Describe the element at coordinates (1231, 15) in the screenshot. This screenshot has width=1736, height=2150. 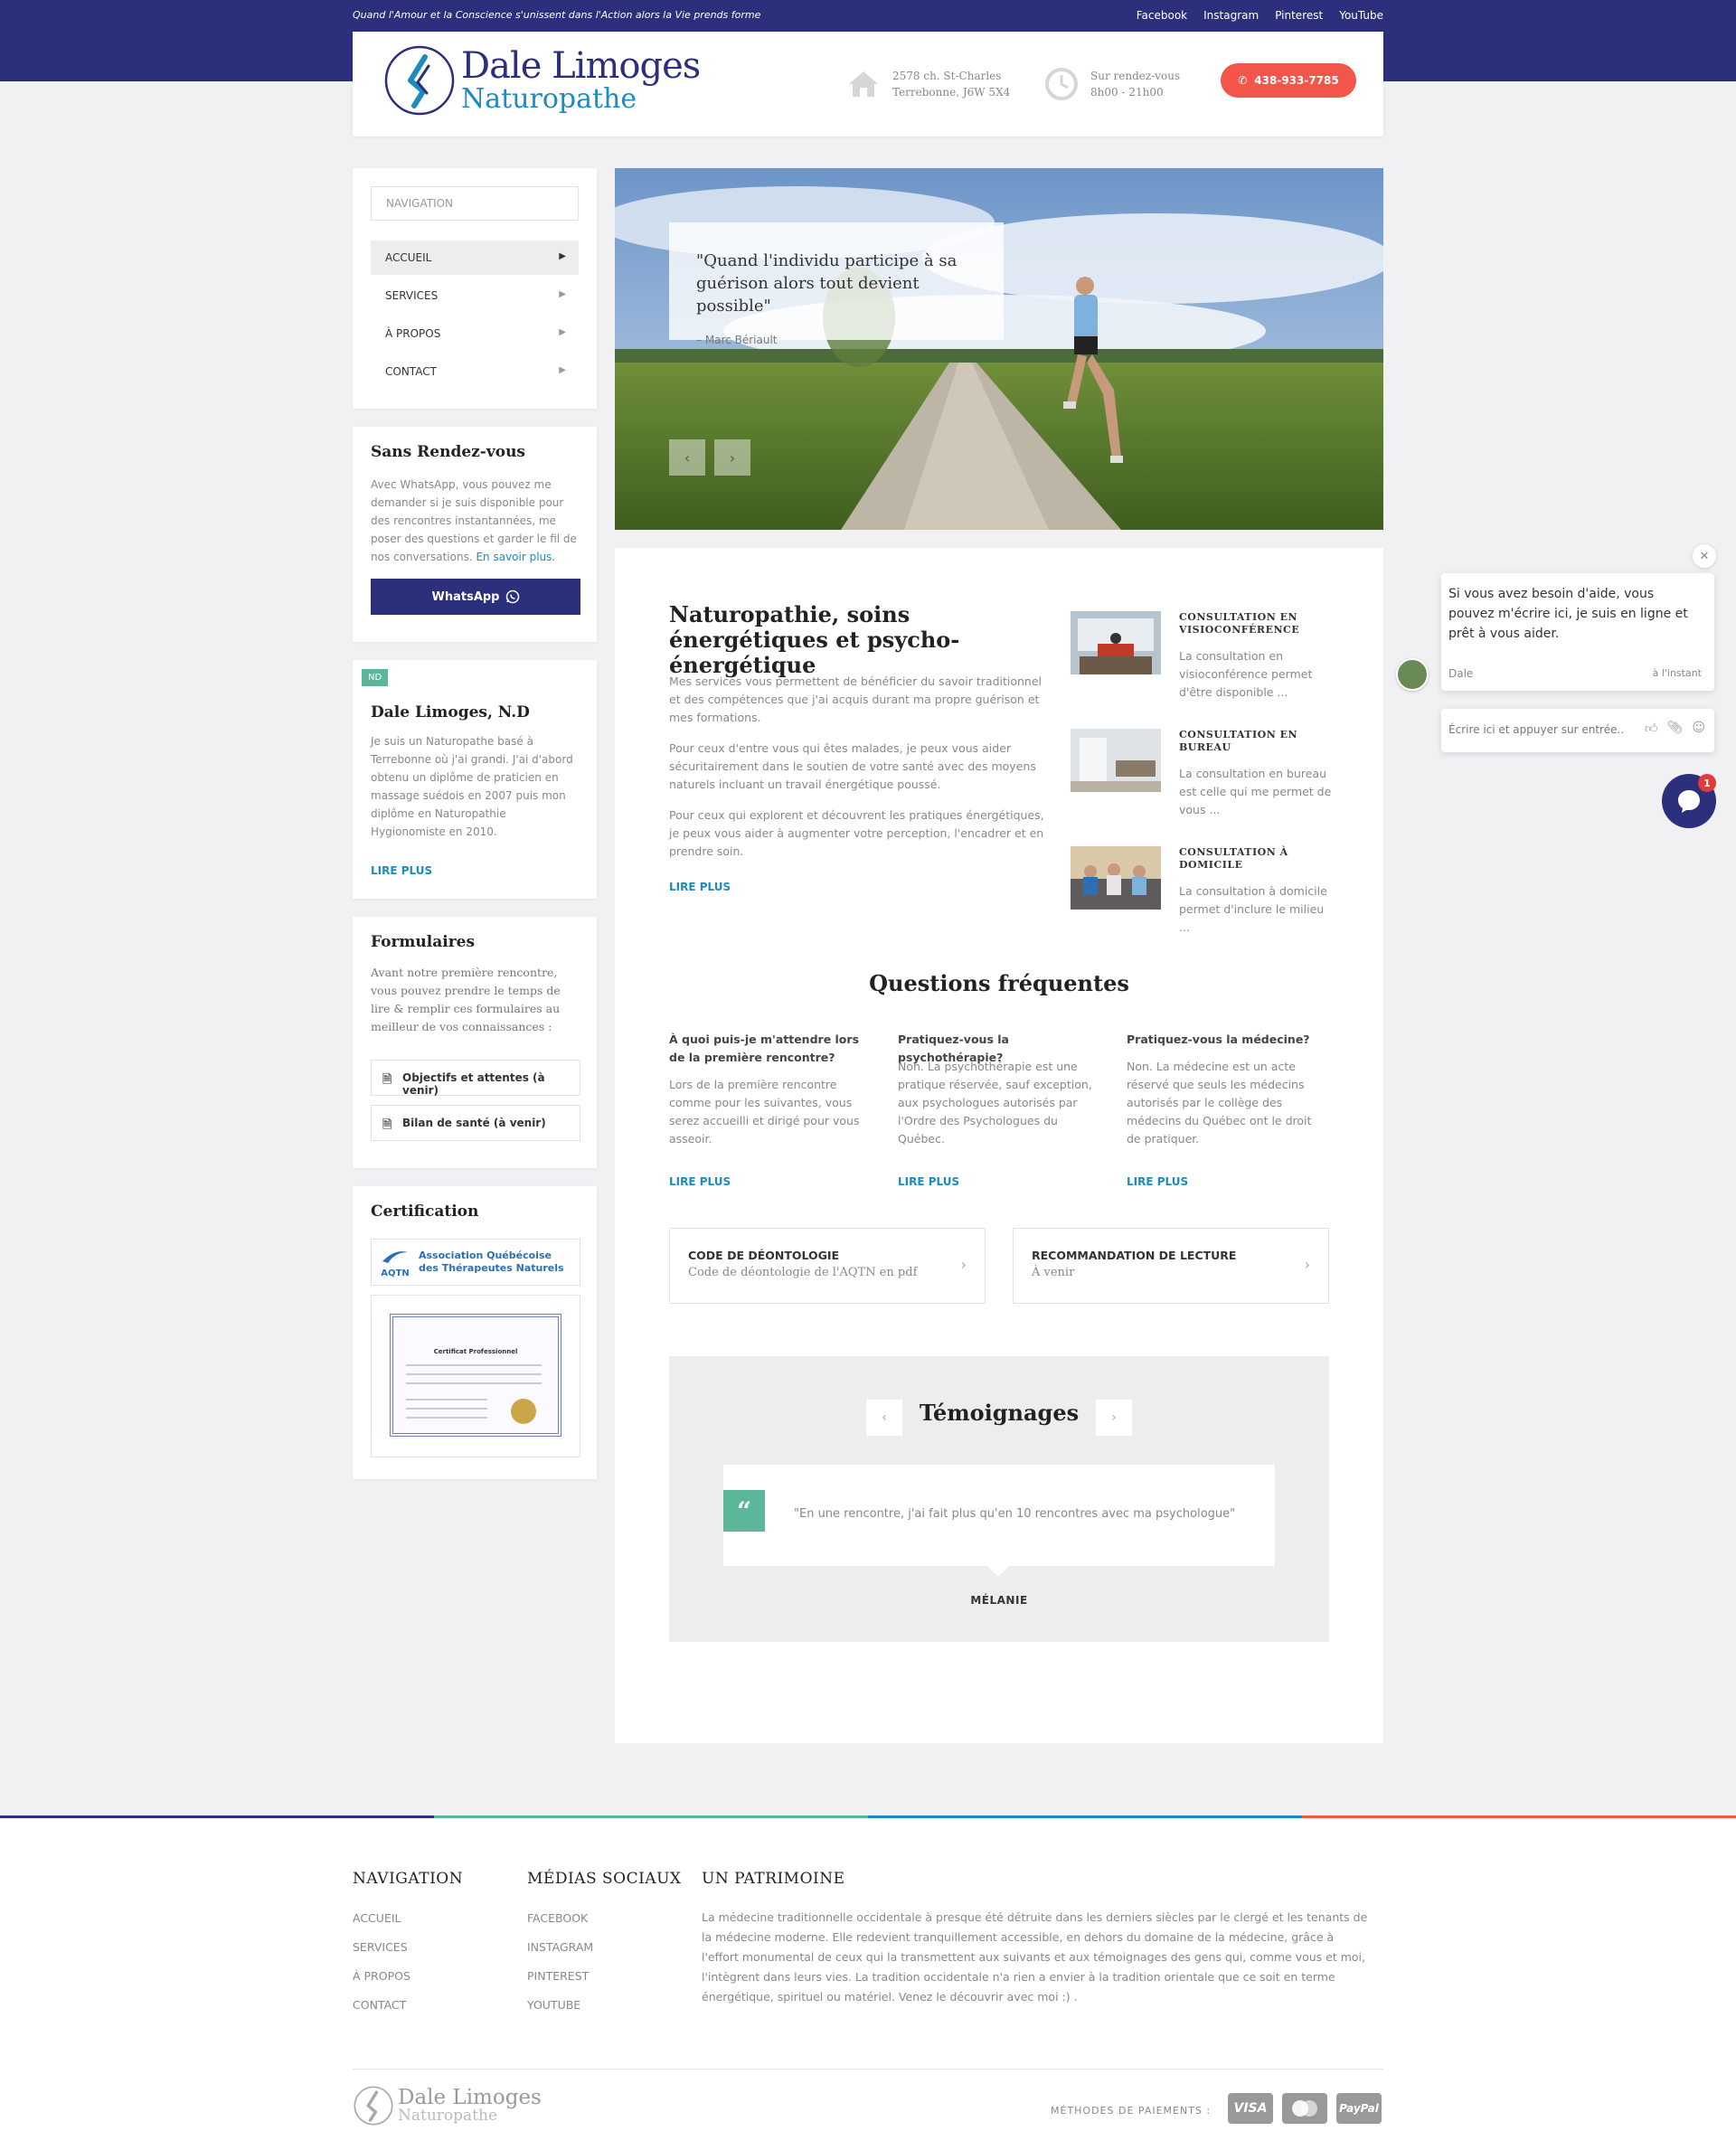
I see `instagram-link: Instagram` at that location.